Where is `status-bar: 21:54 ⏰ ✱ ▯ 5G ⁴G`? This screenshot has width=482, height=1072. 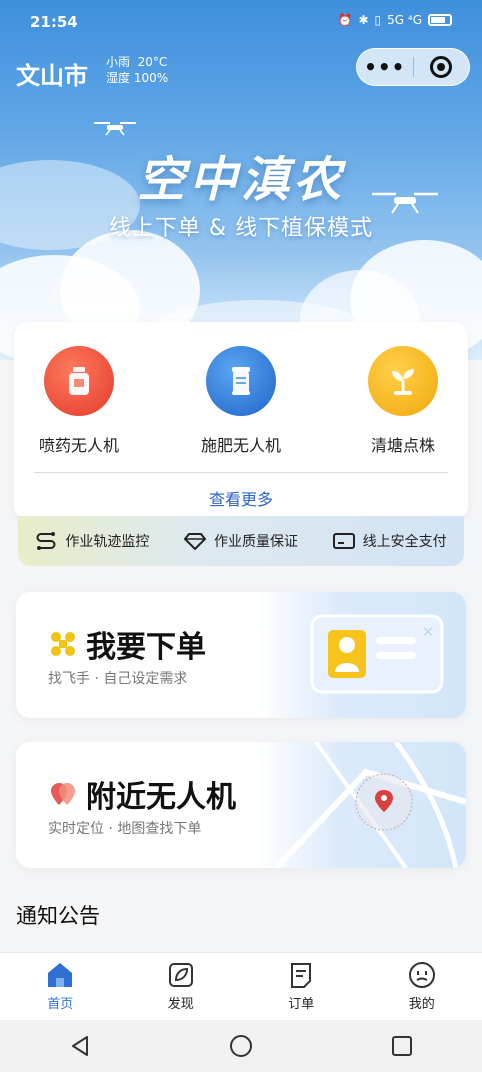
status-bar: 21:54 ⏰ ✱ ▯ 5G ⁴G is located at coordinates (241, 22).